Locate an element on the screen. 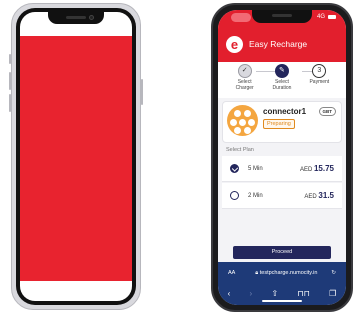 This screenshot has height=314, width=357. connector-type-badge: GBT is located at coordinates (327, 111).